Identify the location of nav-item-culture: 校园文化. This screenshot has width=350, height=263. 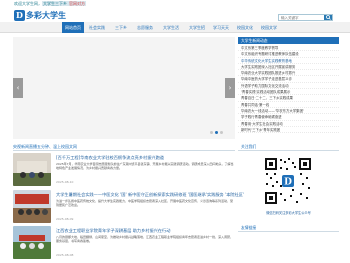
(245, 27).